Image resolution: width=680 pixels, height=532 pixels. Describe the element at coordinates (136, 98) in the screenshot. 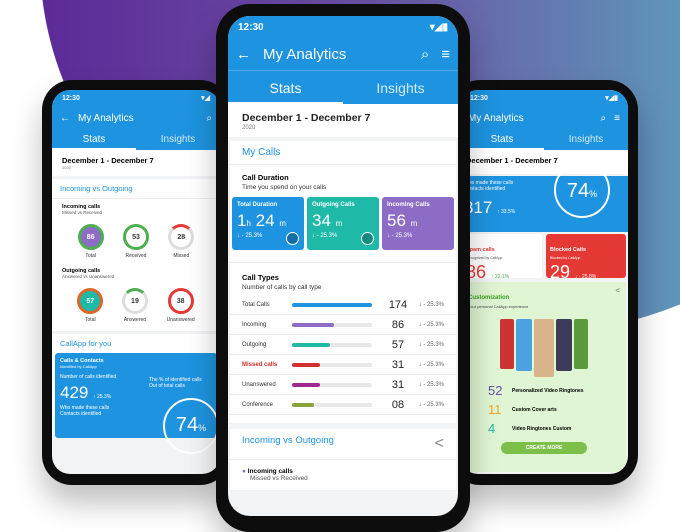

I see `status-bar: 12:30 ▾◢` at that location.